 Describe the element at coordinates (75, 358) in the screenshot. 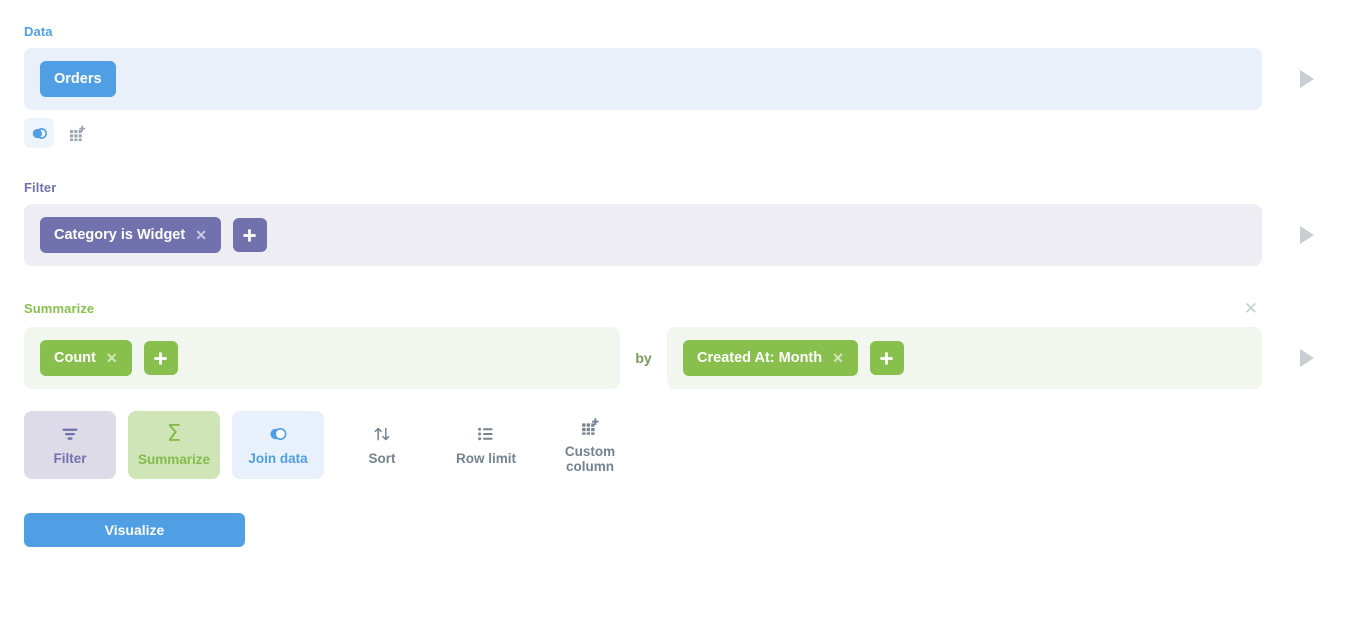

I see `summarize-metric-label: Count` at that location.